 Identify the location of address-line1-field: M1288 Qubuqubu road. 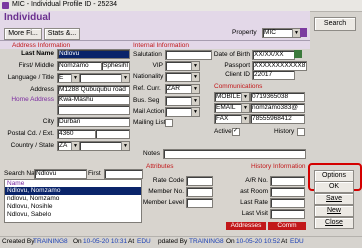
(93, 90).